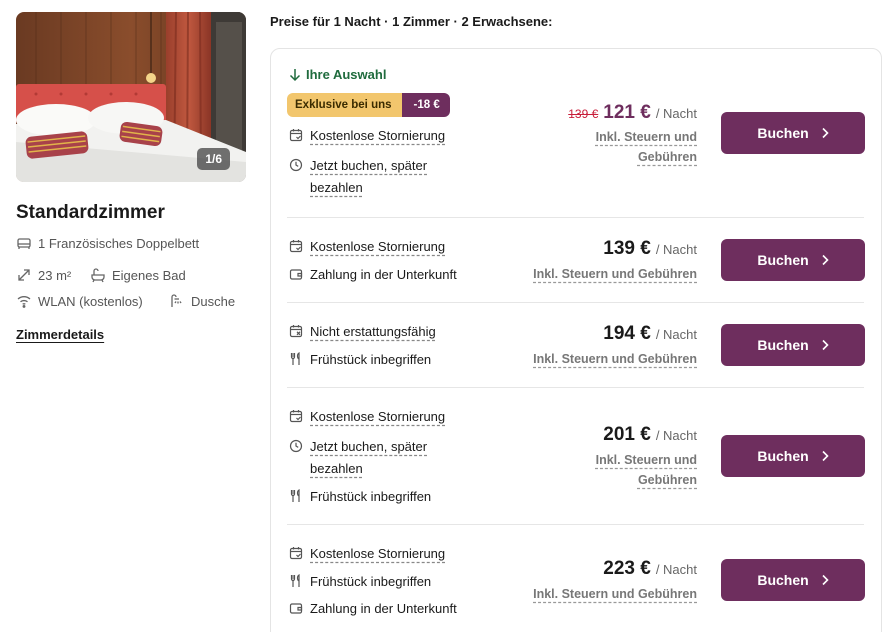  I want to click on rate-3-book-label: Buchen, so click(783, 345).